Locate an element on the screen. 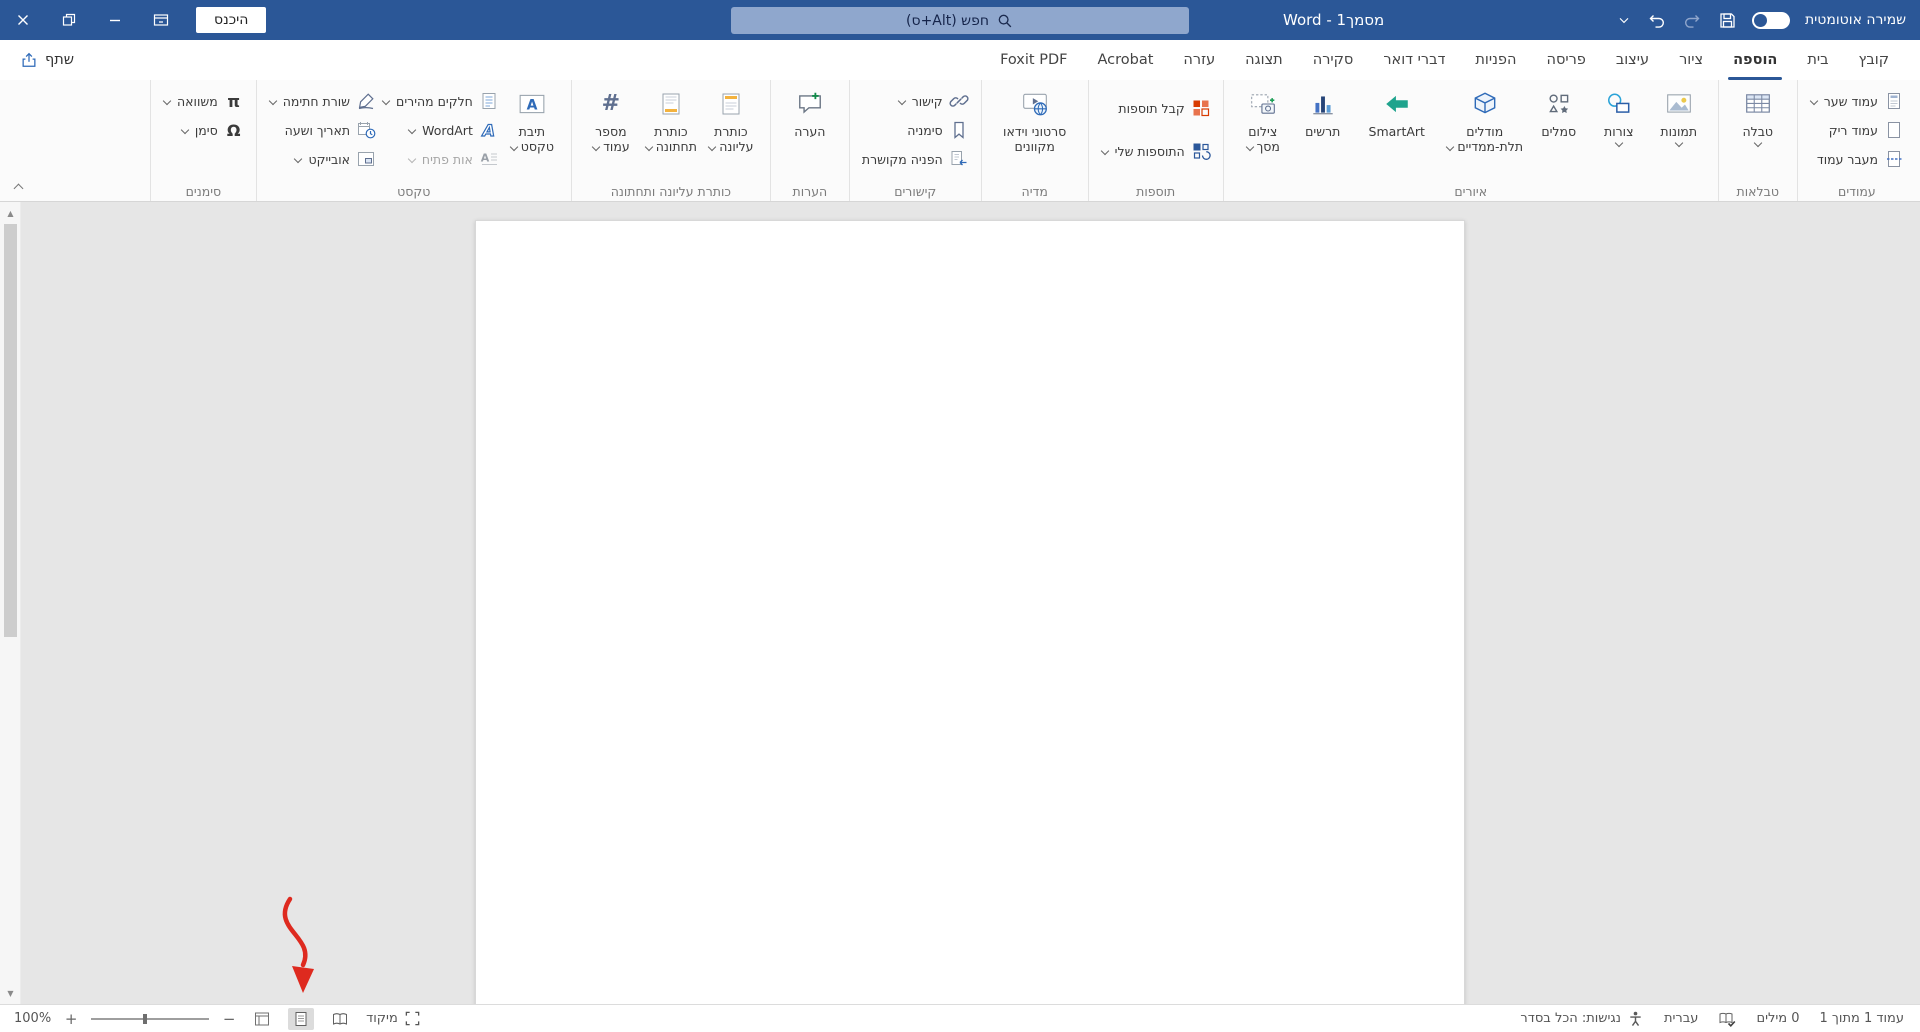 The width and height of the screenshot is (1920, 1032). word-count: 0 מילים is located at coordinates (1777, 1018).